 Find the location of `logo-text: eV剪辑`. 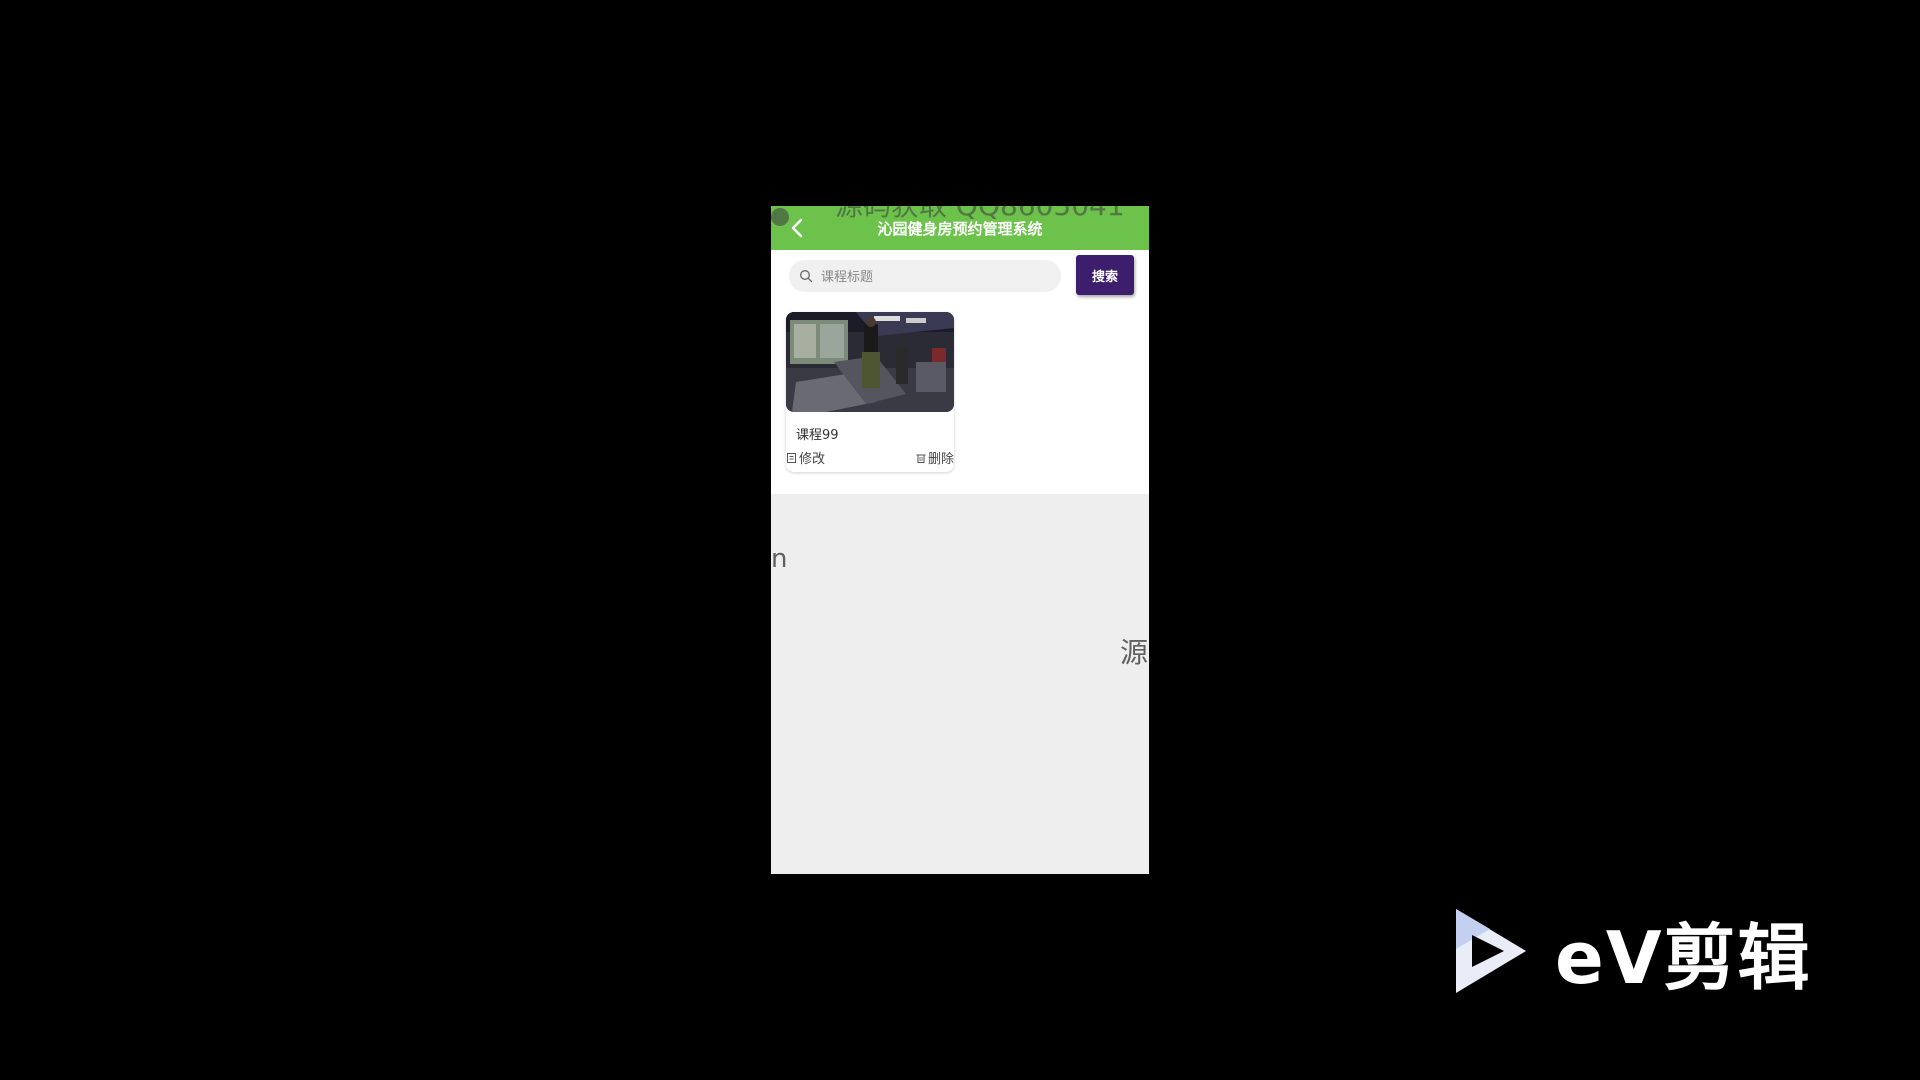

logo-text: eV剪辑 is located at coordinates (1683, 958).